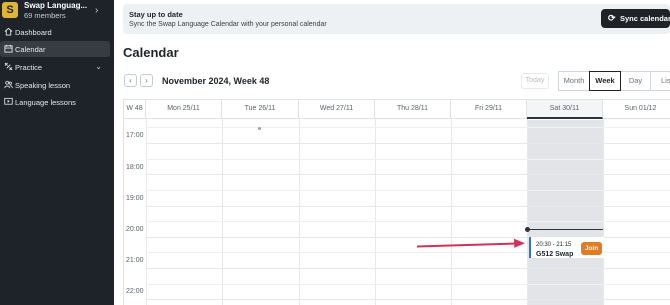 This screenshot has width=670, height=305. I want to click on chevron-right-icon: ›, so click(97, 10).